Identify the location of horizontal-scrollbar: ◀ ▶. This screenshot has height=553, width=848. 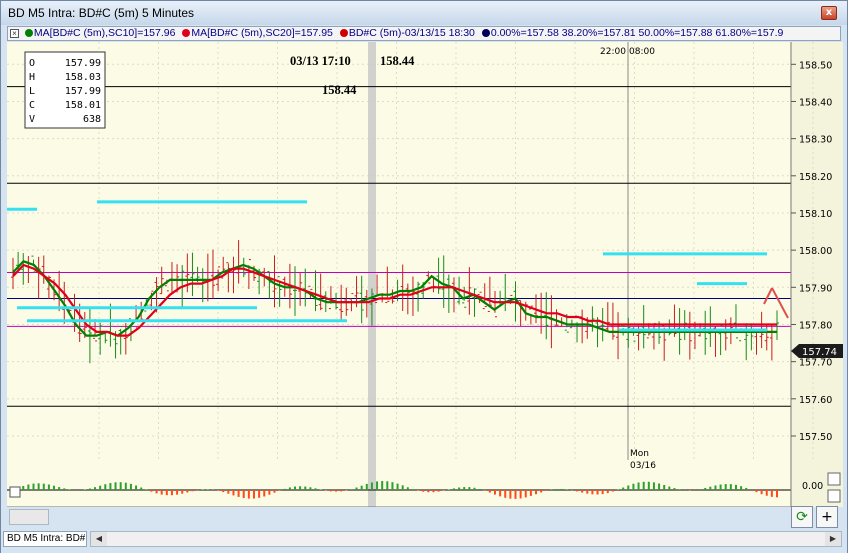
(466, 539).